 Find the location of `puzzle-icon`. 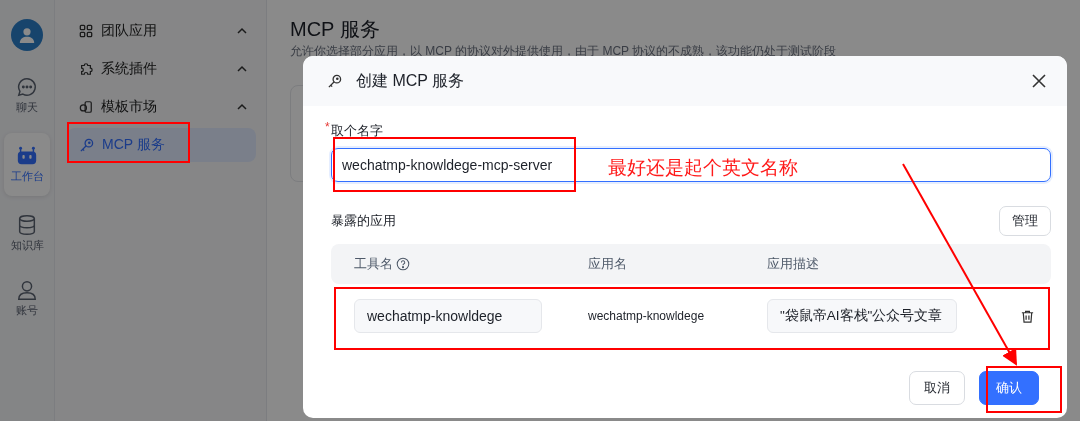

puzzle-icon is located at coordinates (86, 69).